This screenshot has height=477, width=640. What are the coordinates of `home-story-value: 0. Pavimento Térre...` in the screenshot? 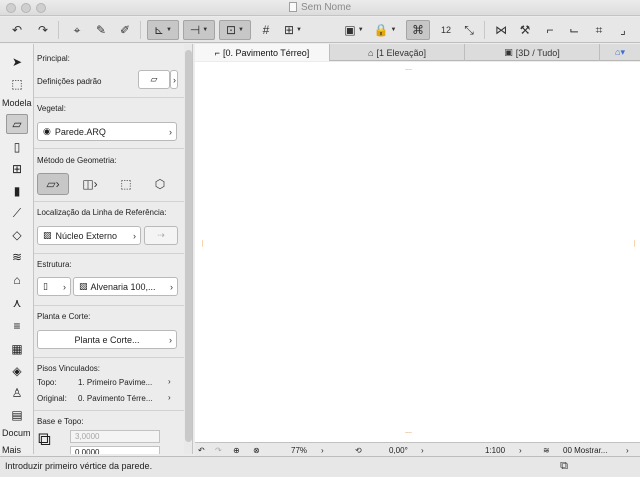 It's located at (115, 398).